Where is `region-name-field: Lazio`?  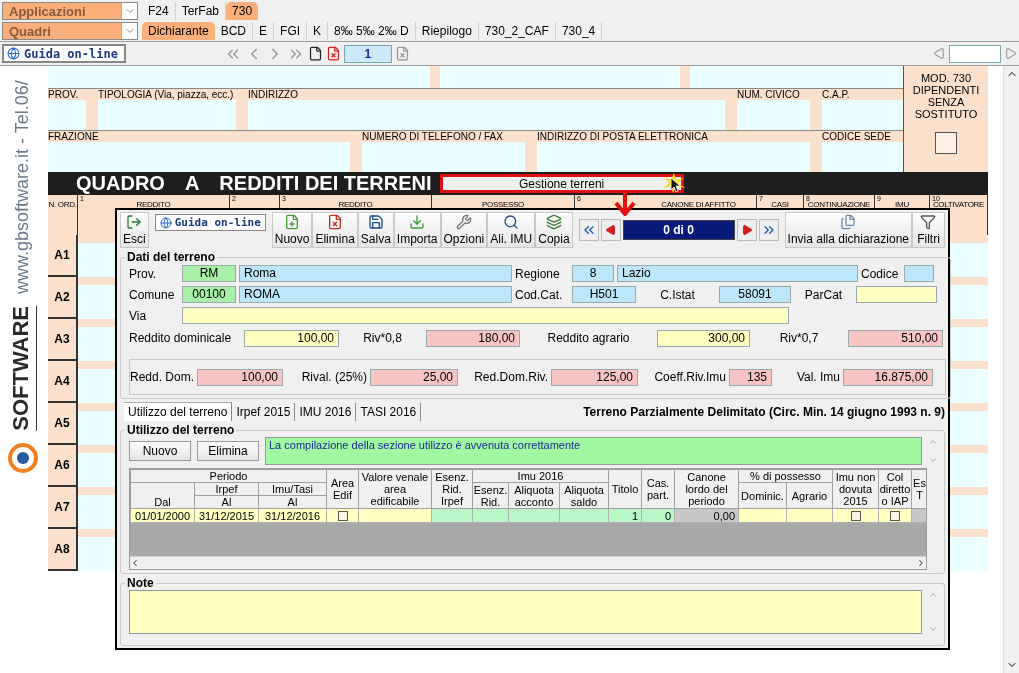 region-name-field: Lazio is located at coordinates (737, 273).